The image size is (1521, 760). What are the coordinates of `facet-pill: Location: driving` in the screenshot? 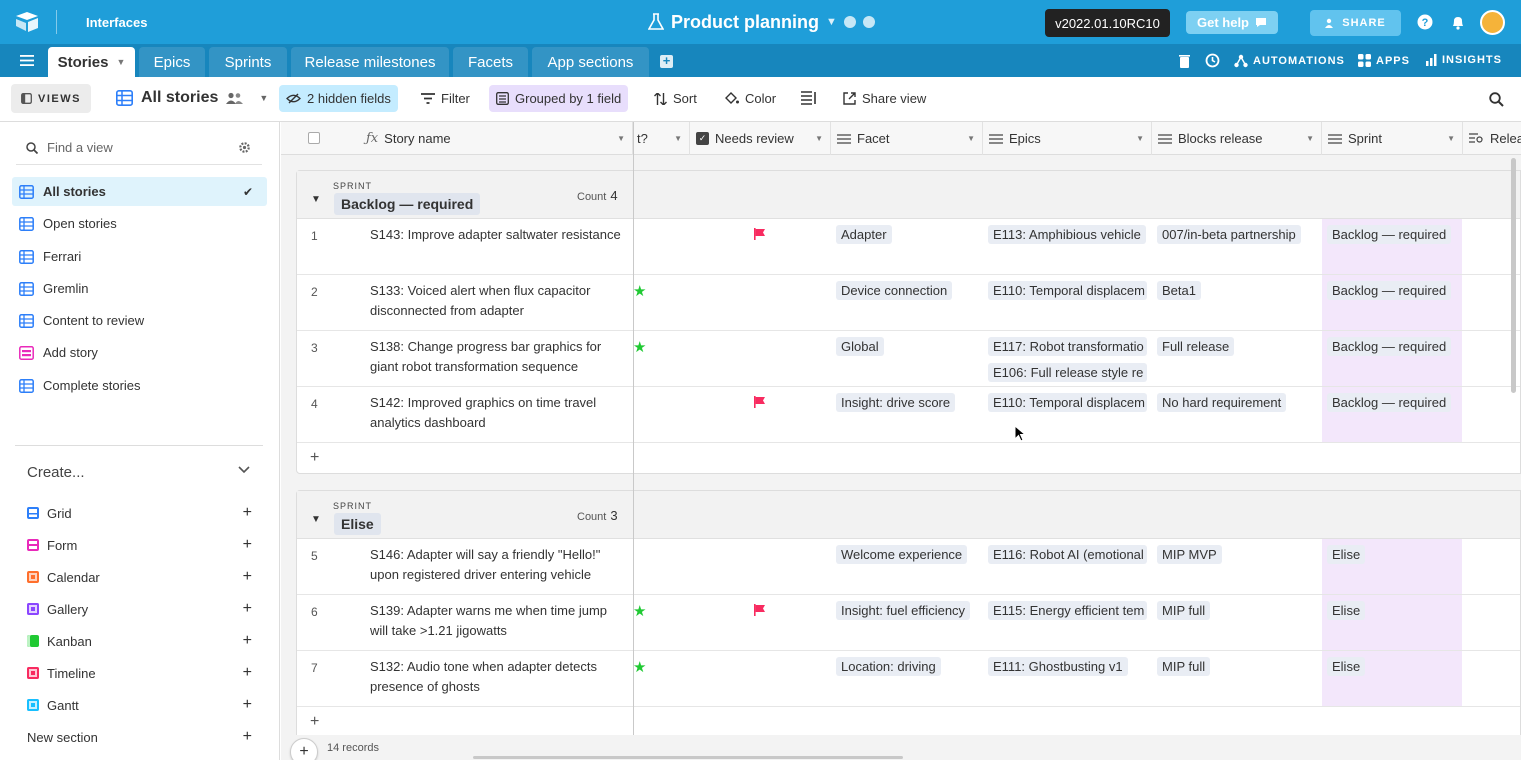 It's located at (888, 666).